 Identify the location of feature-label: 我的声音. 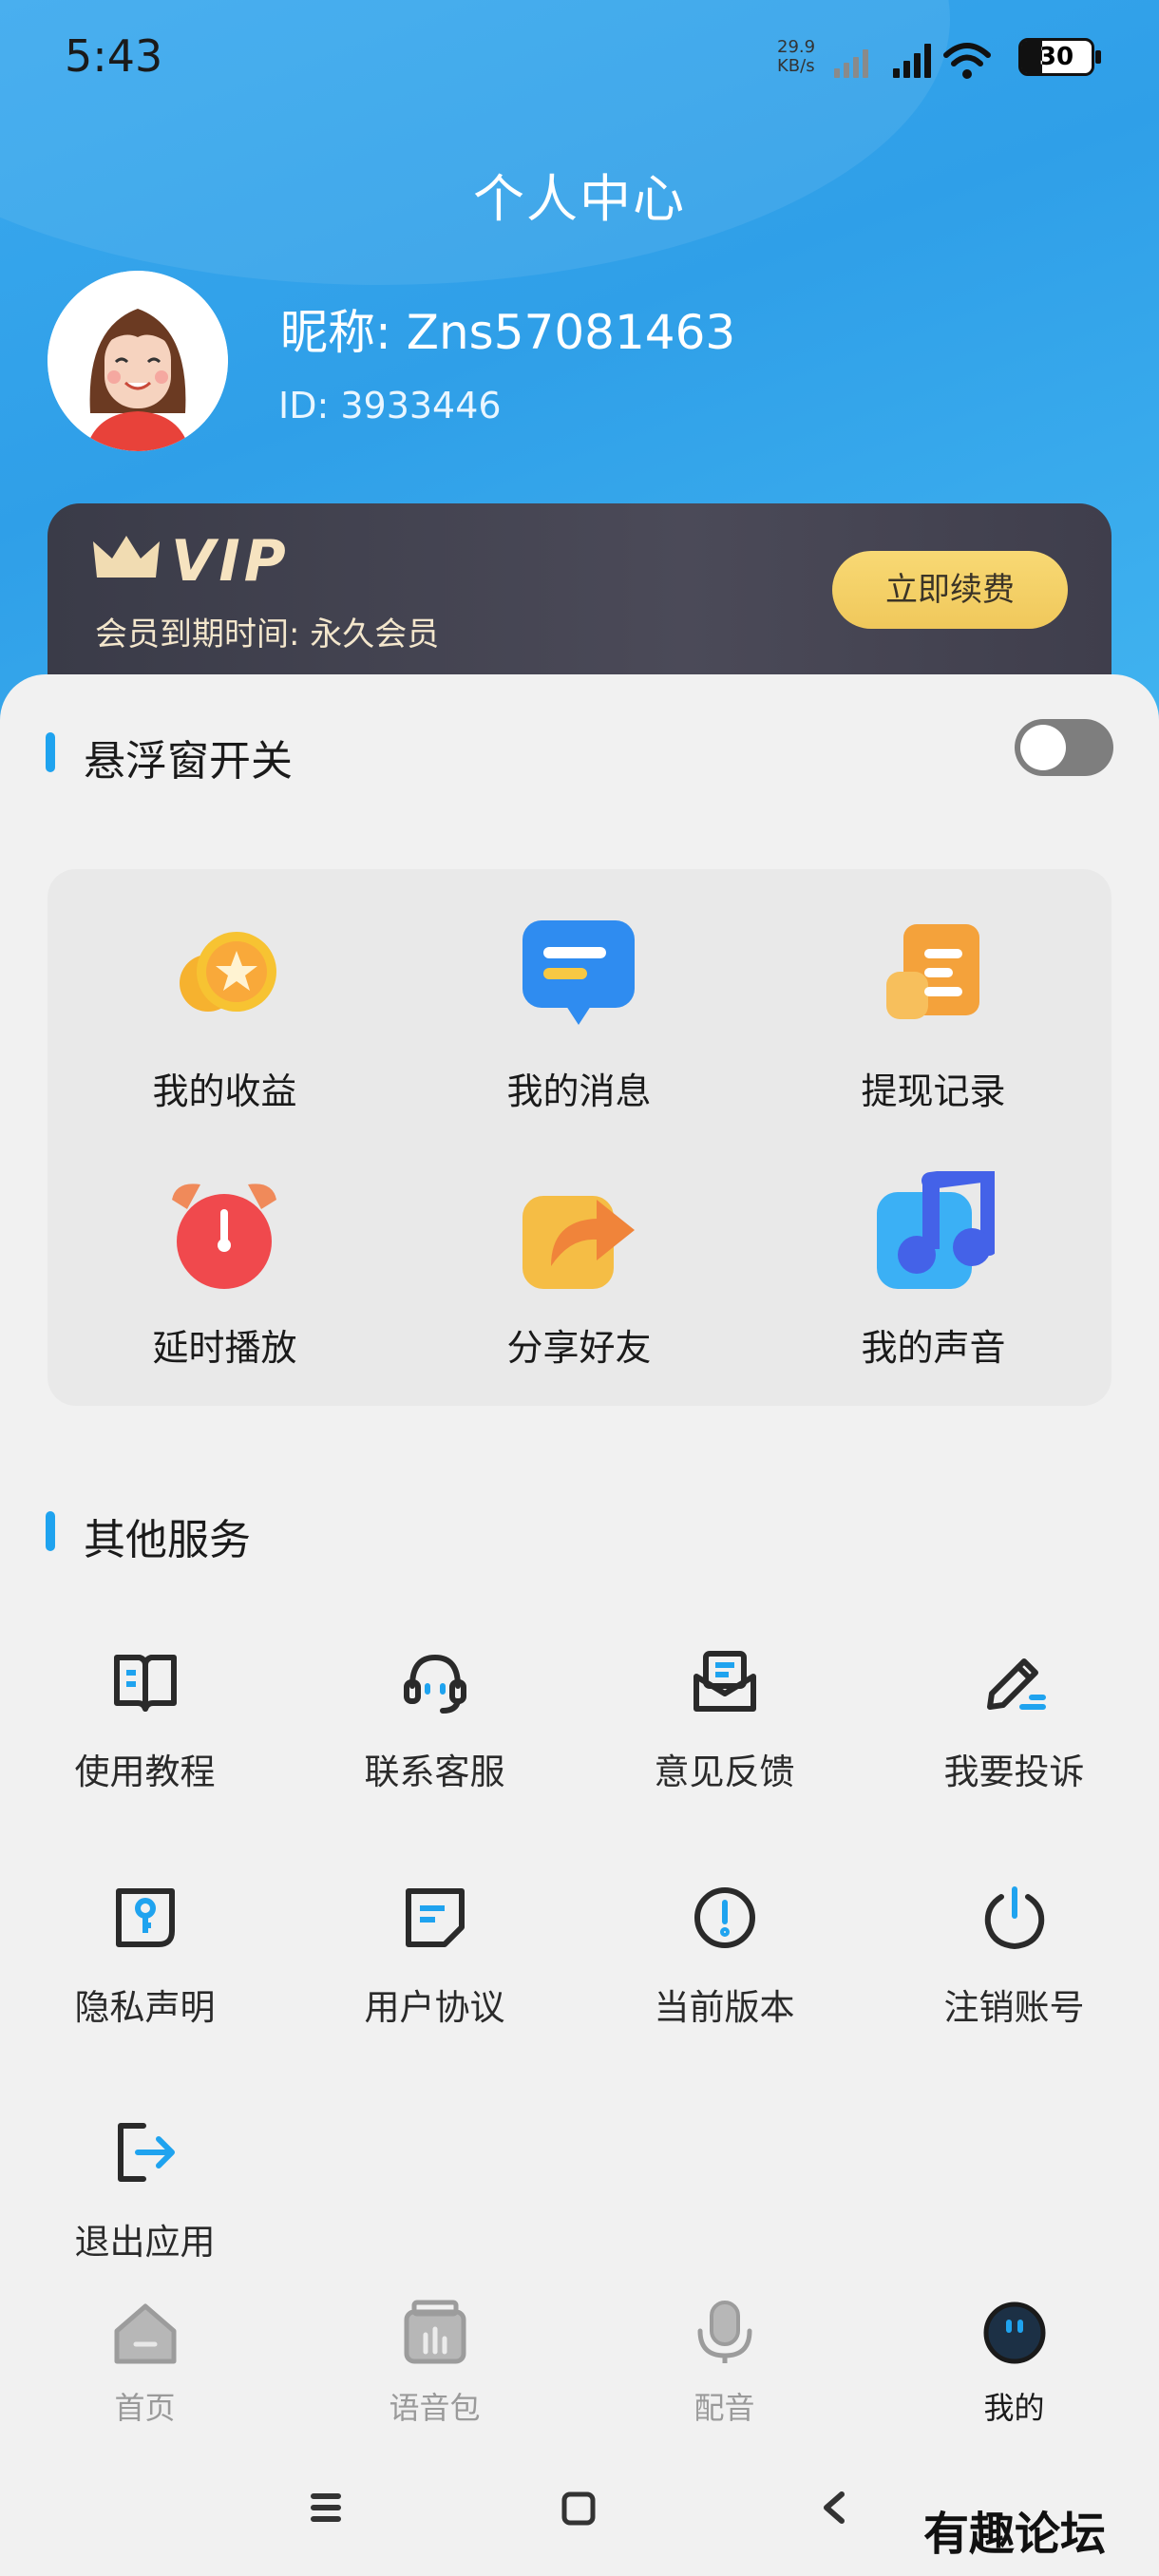
(933, 1348).